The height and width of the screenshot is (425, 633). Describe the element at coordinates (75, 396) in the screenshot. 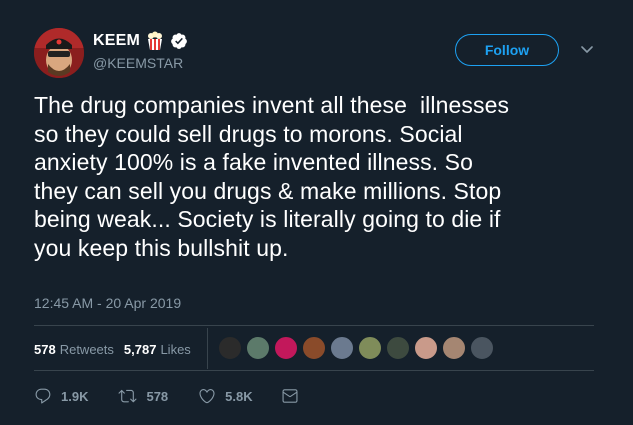

I see `reply-count: 1.9K` at that location.